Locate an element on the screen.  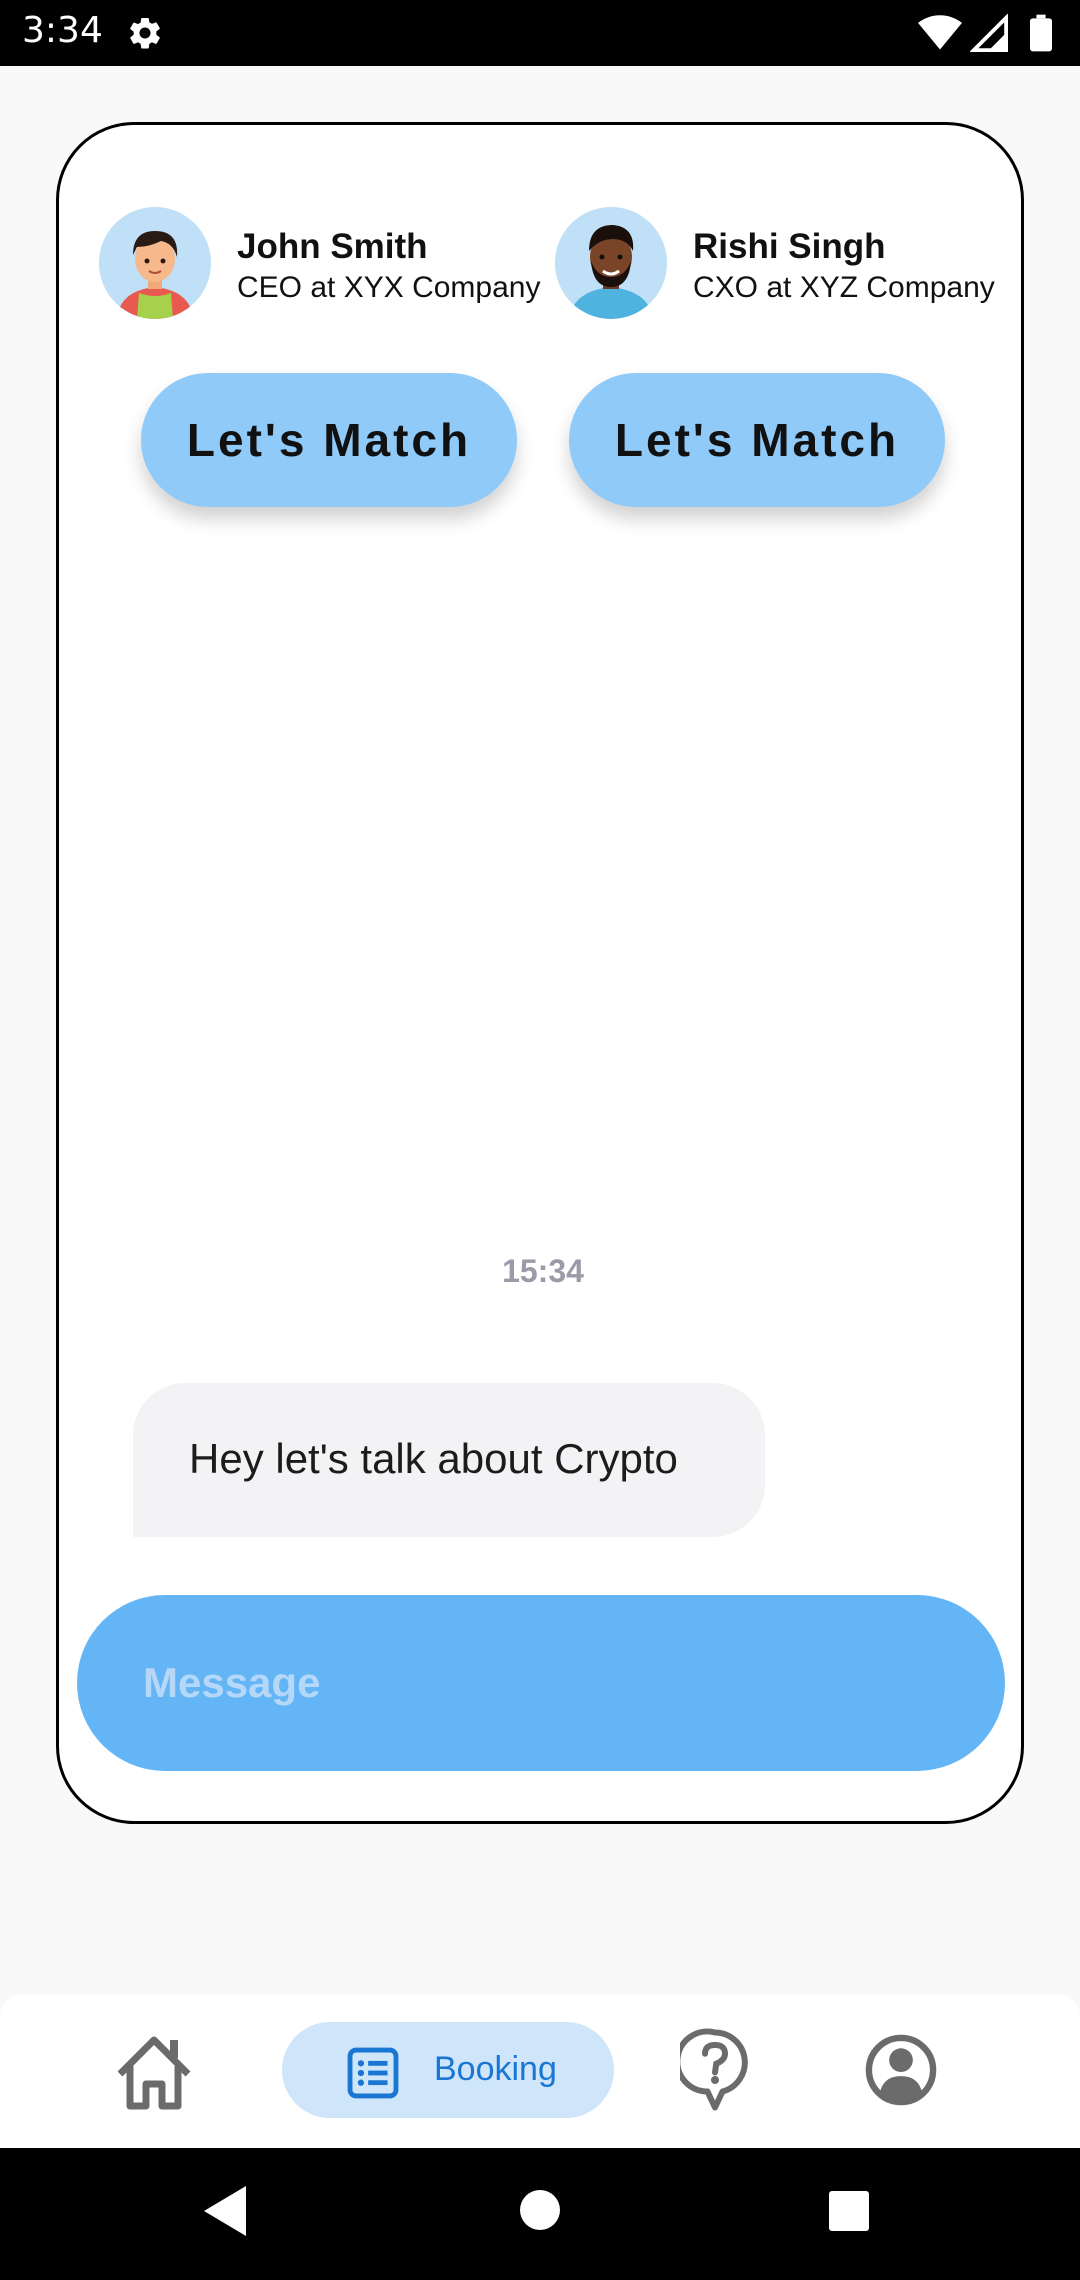
nav-profile is located at coordinates (901, 2070).